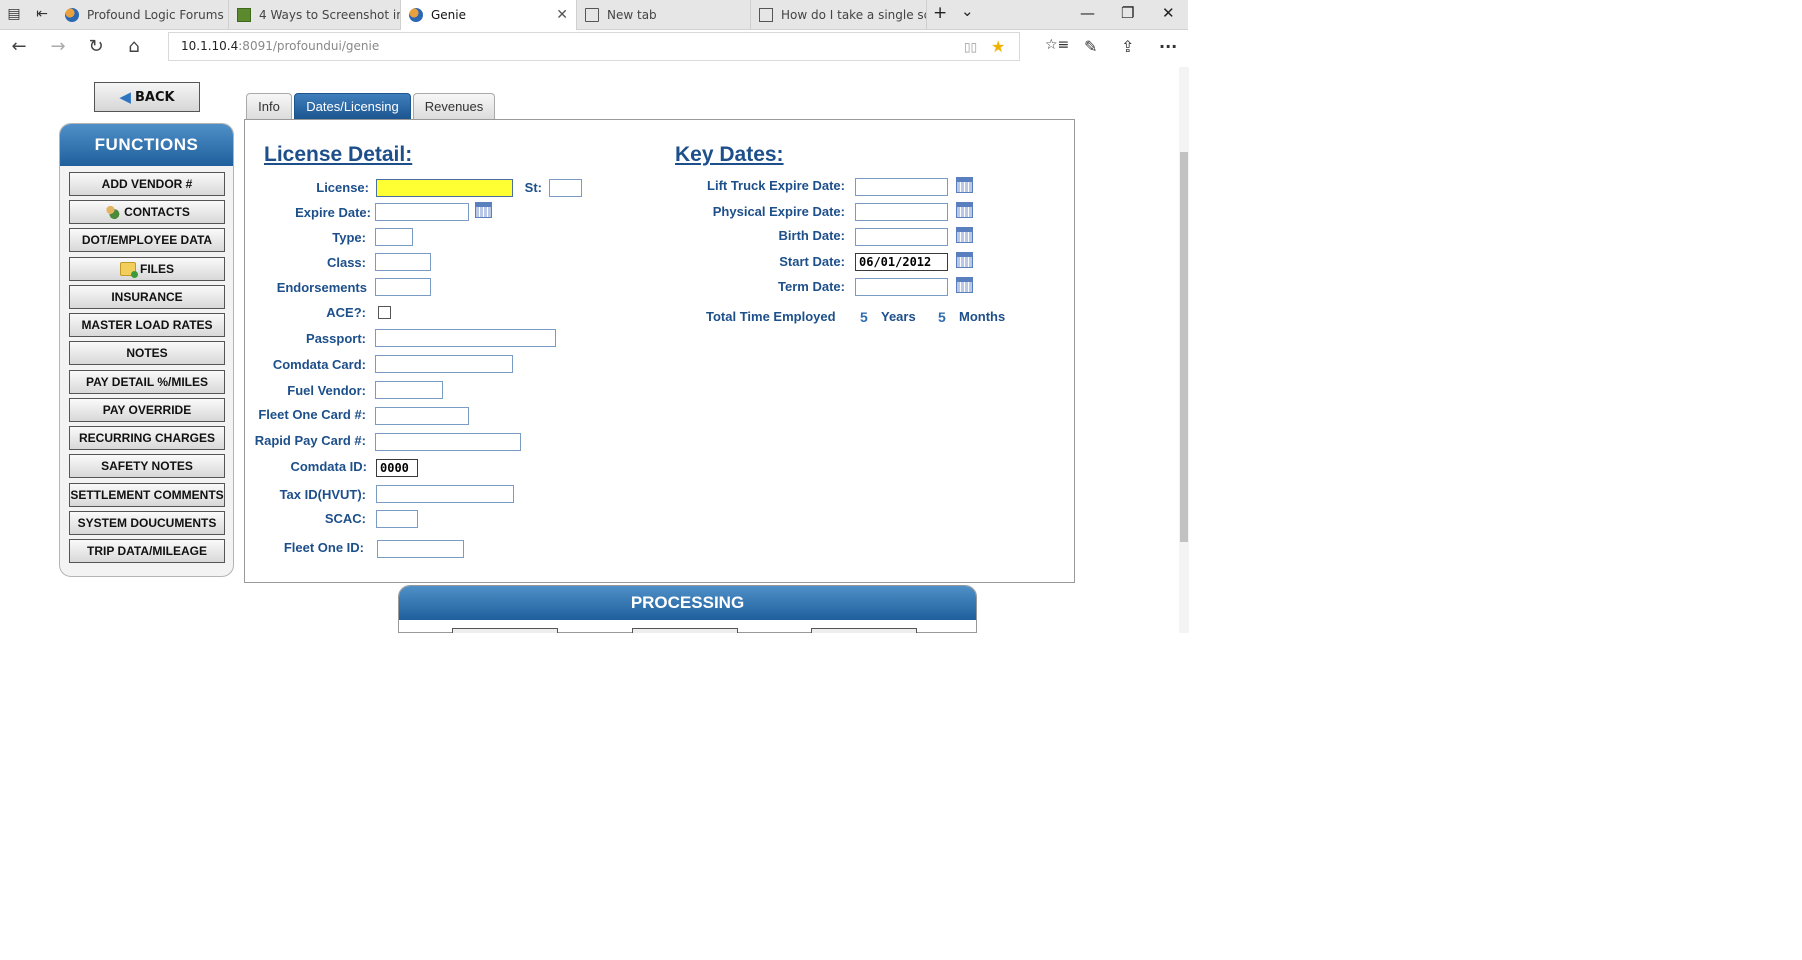  I want to click on start-date-input: 06/01/2012, so click(901, 262).